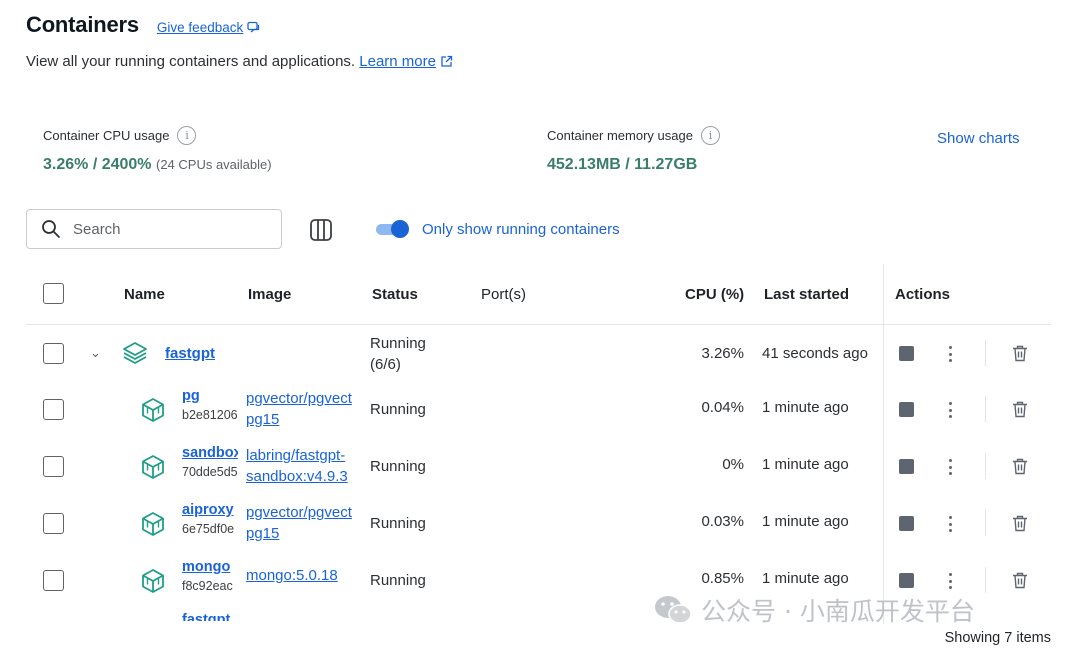  I want to click on column-header-cpu: CPU (%), so click(714, 294).